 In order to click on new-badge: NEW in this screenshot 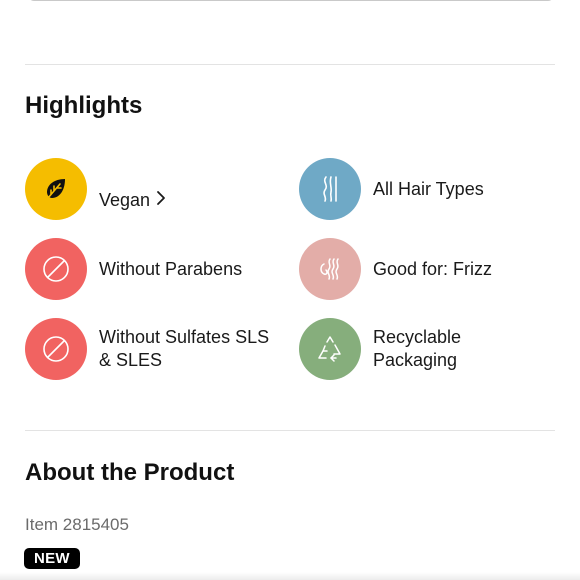, I will do `click(52, 558)`.